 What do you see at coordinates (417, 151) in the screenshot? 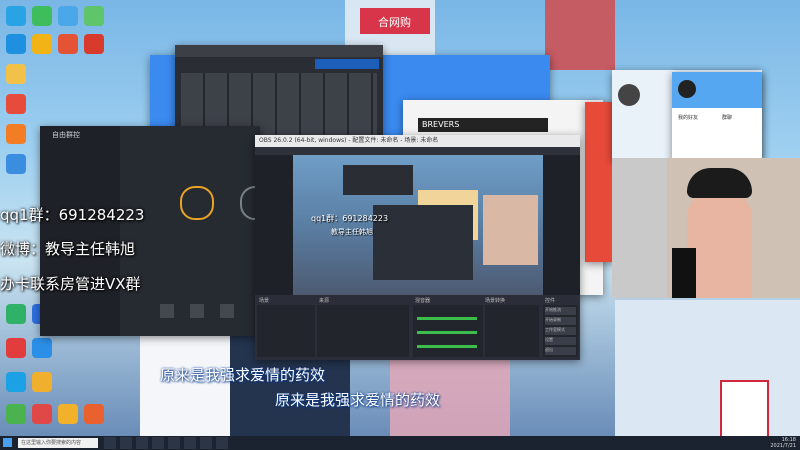
I see `obs-menu-bar` at bounding box center [417, 151].